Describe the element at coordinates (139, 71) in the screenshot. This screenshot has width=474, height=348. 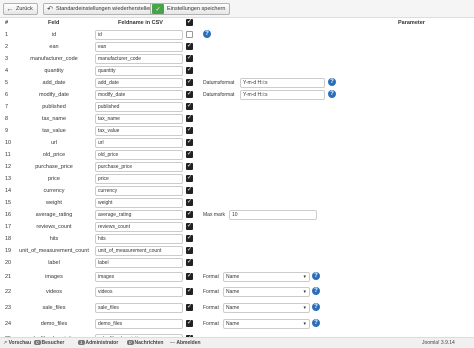
I see `csv-name-input: quantity` at that location.